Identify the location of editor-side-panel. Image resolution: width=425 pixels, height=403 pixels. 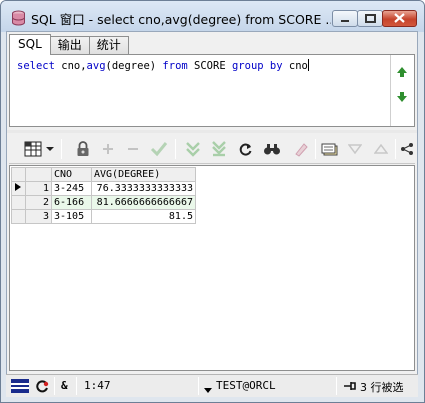
(402, 90).